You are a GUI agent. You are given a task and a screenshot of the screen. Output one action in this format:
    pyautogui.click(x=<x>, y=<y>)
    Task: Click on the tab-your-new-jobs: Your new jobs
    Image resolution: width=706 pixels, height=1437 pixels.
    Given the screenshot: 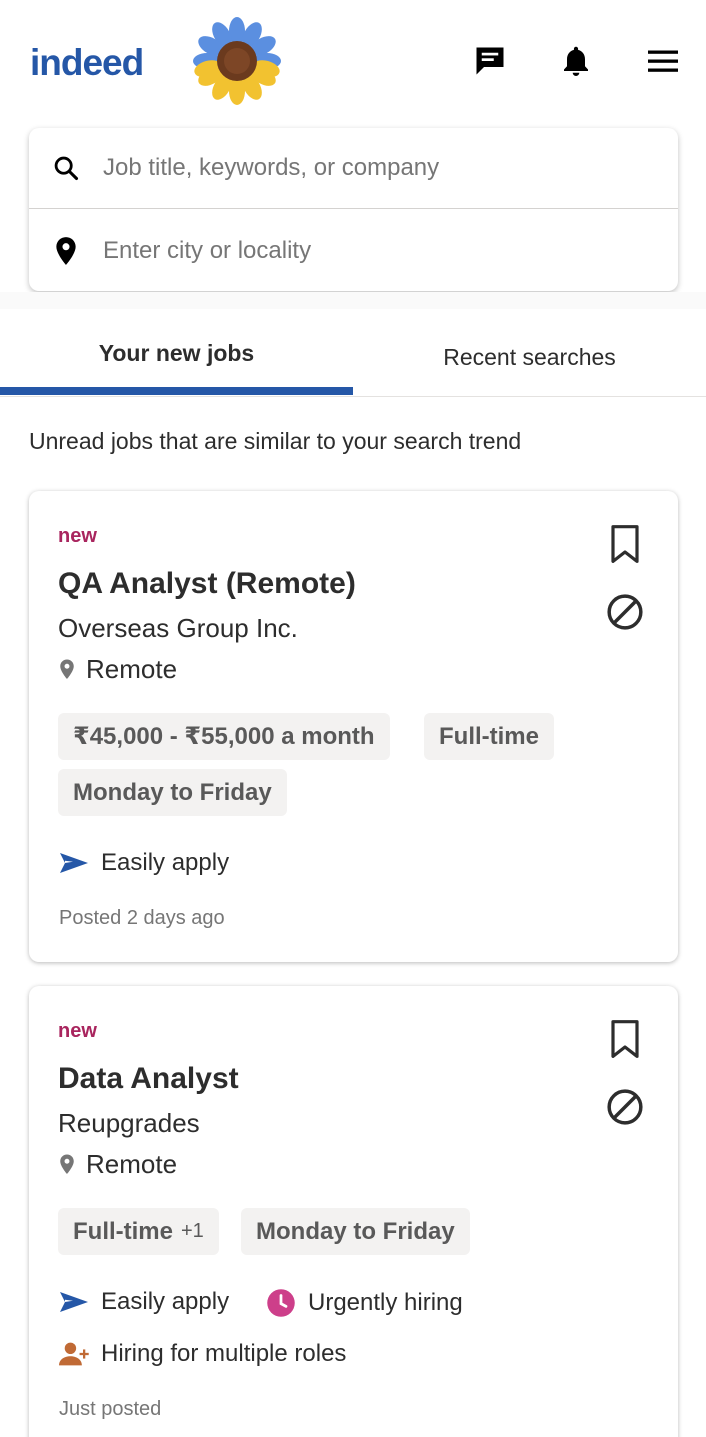 What is the action you would take?
    pyautogui.click(x=176, y=353)
    